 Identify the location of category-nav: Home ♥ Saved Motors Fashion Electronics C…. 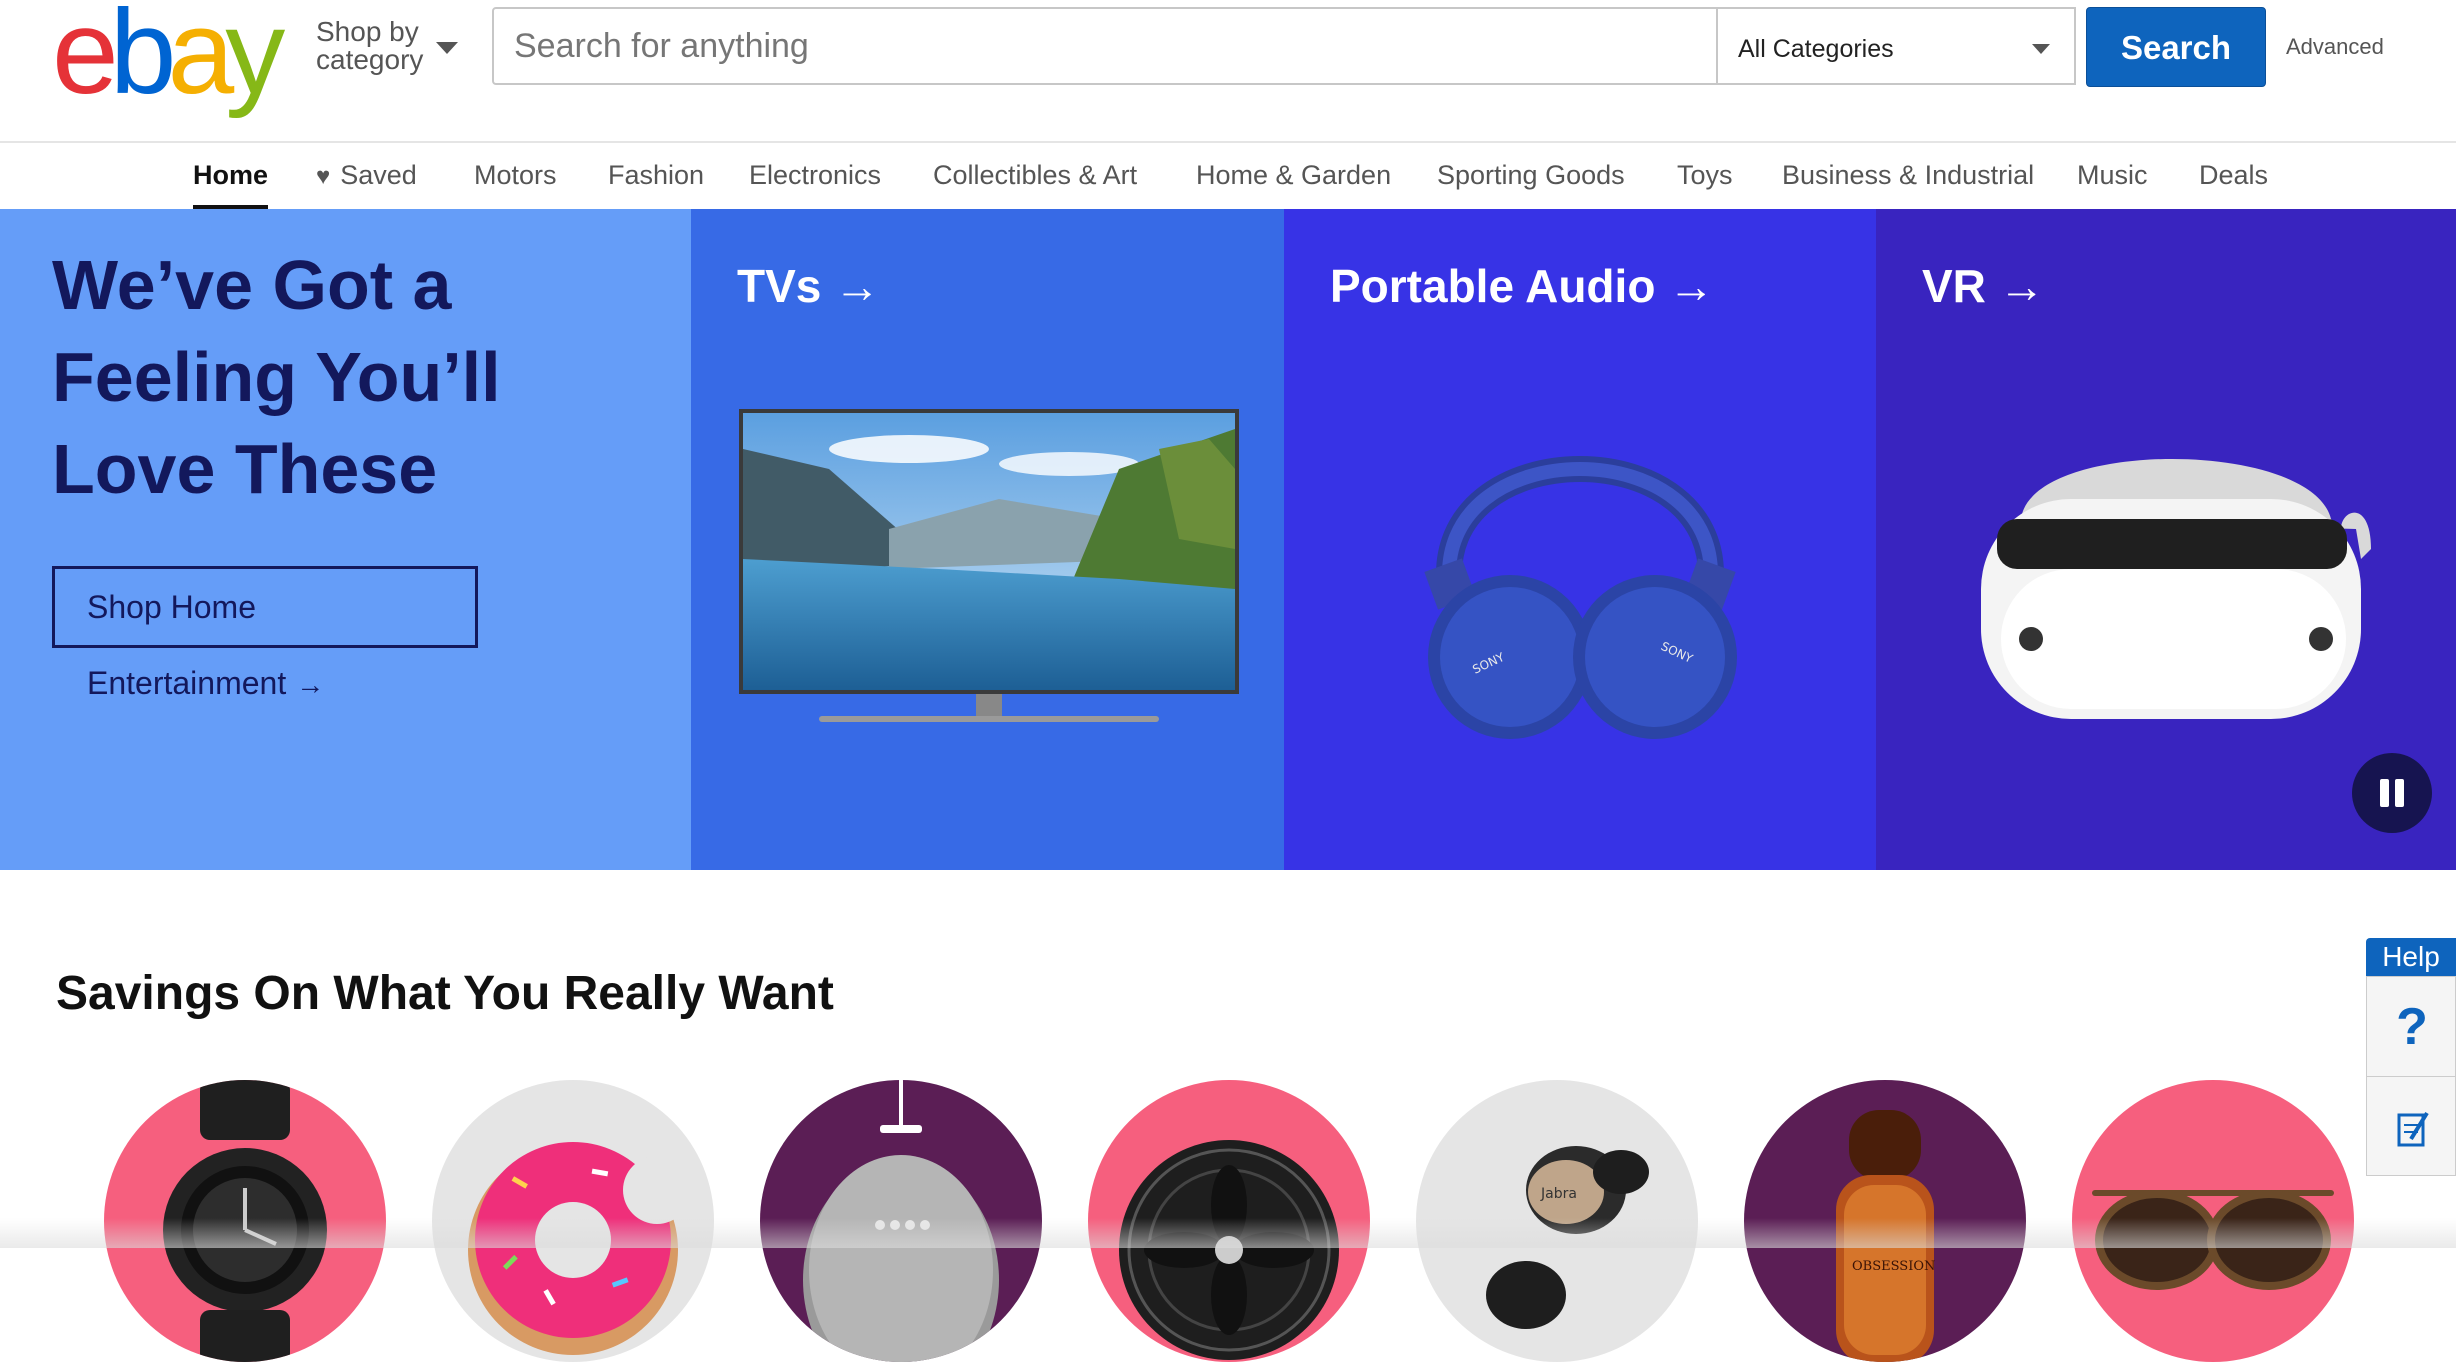
(1228, 176).